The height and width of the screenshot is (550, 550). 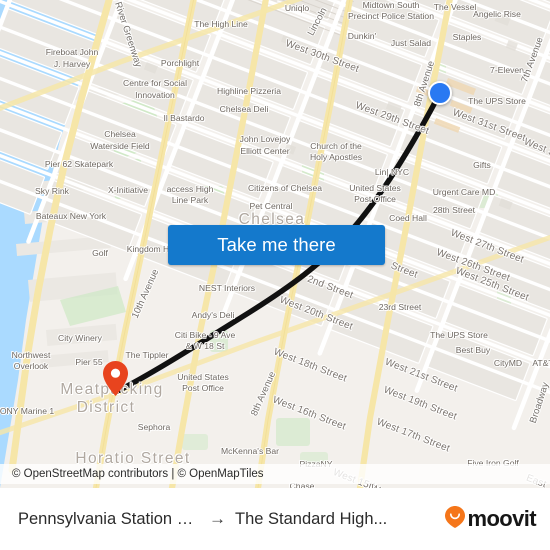 What do you see at coordinates (455, 519) in the screenshot?
I see `moovit-pin-icon` at bounding box center [455, 519].